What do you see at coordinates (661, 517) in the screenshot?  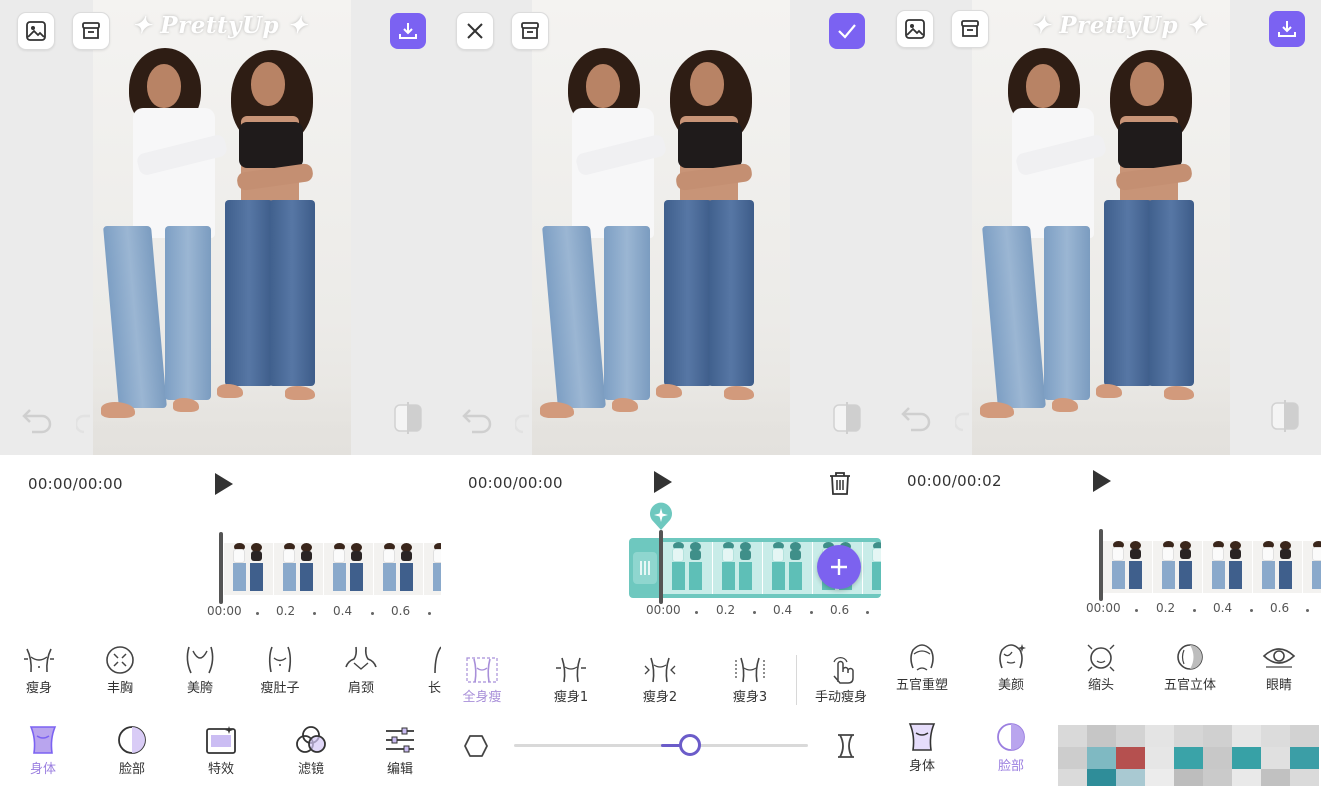 I see `keyframe-marker-icon` at bounding box center [661, 517].